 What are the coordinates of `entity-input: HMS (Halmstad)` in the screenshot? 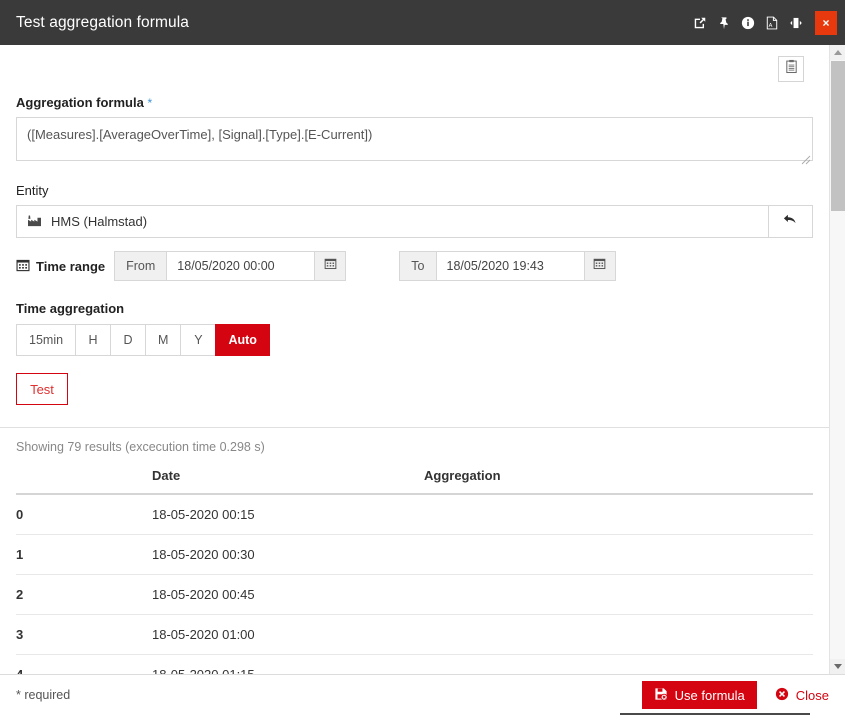 It's located at (392, 221).